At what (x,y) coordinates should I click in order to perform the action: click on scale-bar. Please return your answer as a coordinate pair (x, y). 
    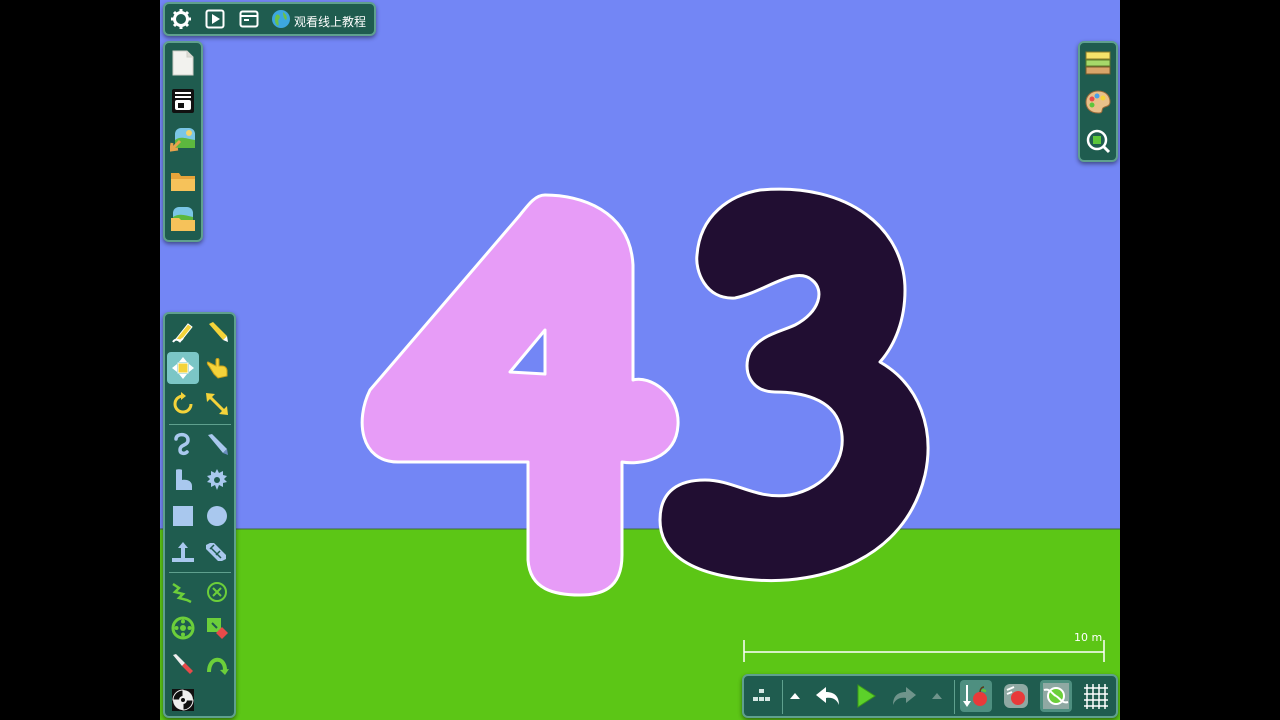
    Looking at the image, I should click on (924, 651).